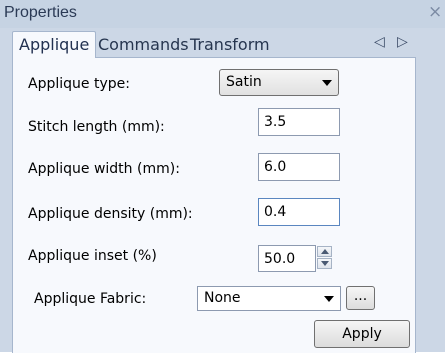  Describe the element at coordinates (269, 298) in the screenshot. I see `applique-fabric-select: None` at that location.